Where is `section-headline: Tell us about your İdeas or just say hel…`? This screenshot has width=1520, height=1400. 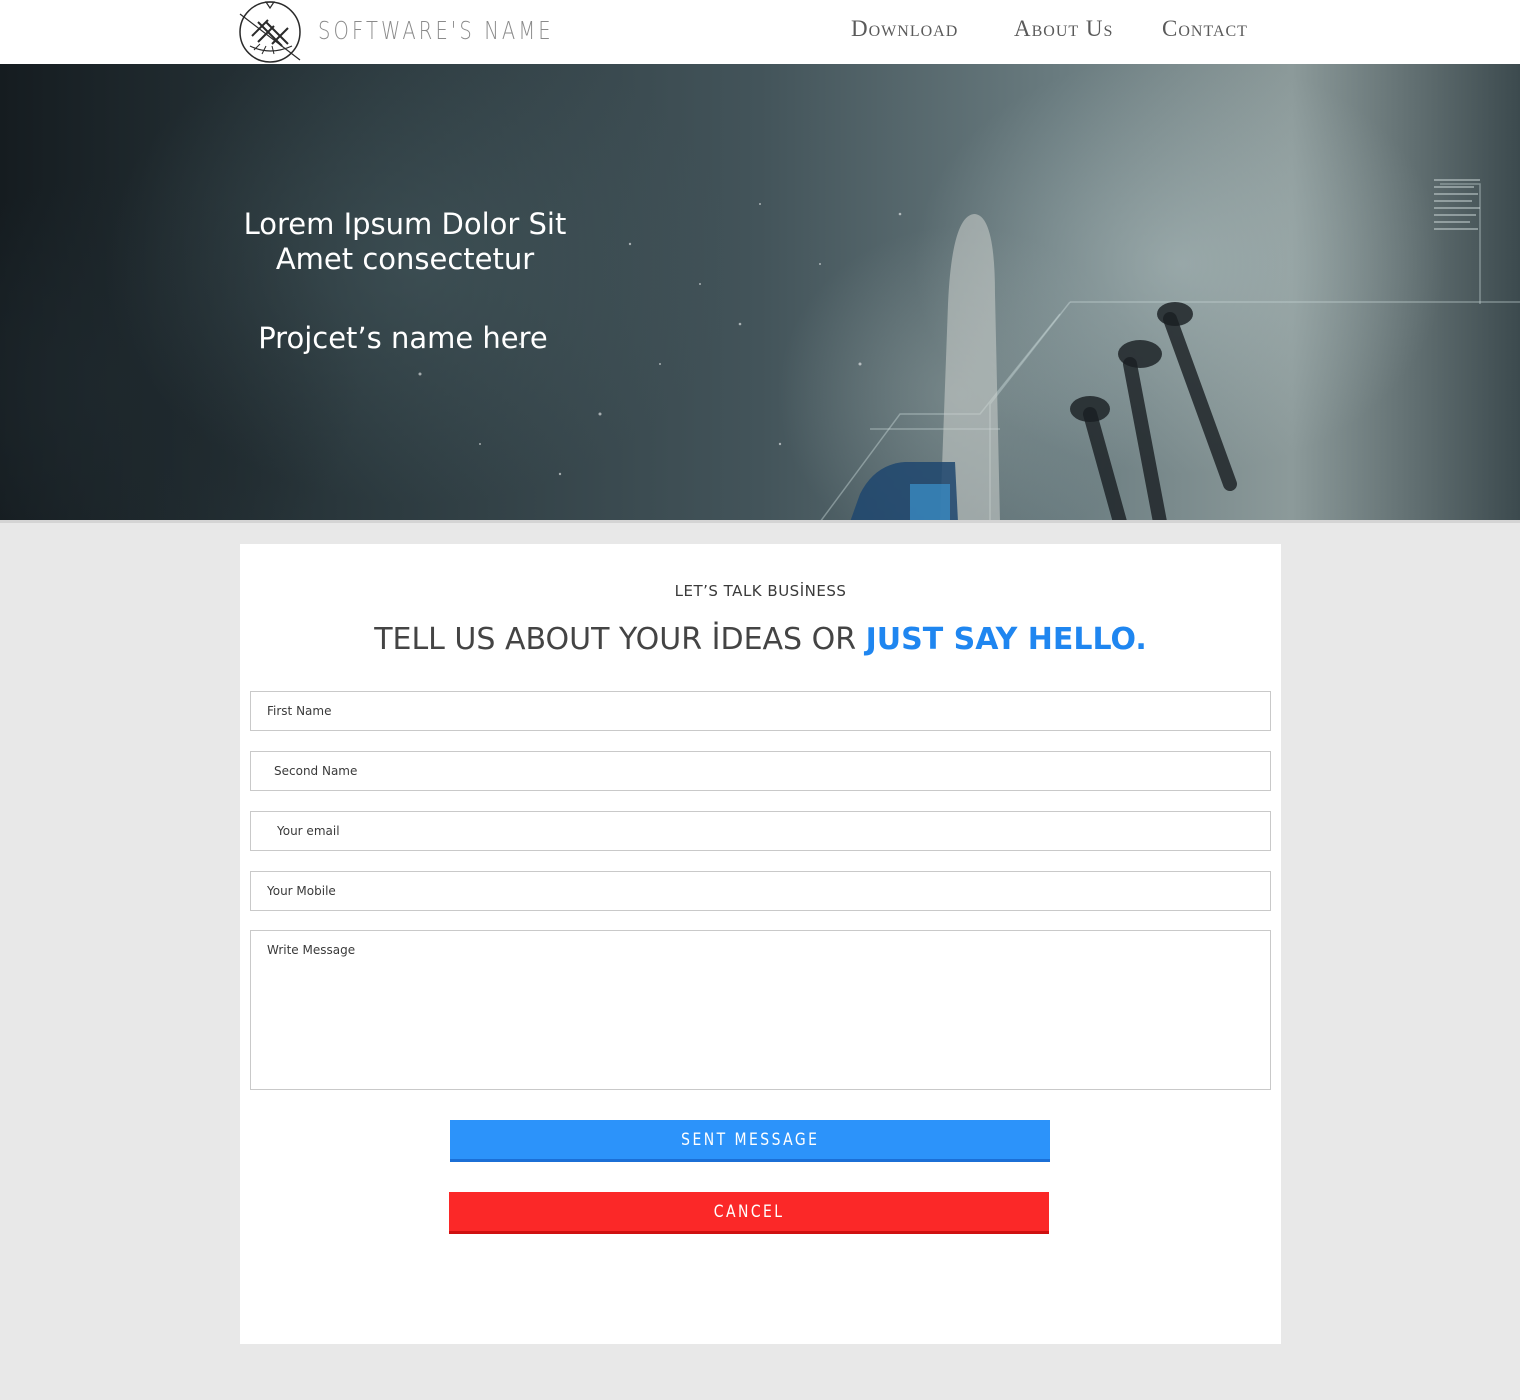 section-headline: Tell us about your İdeas or just say hel… is located at coordinates (760, 639).